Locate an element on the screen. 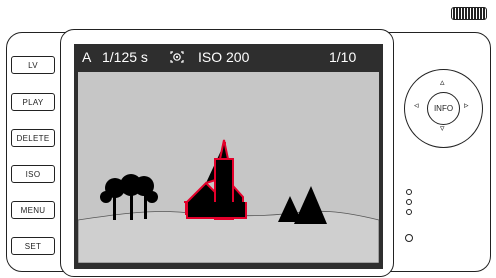  frame-counter: 1/10 is located at coordinates (343, 57).